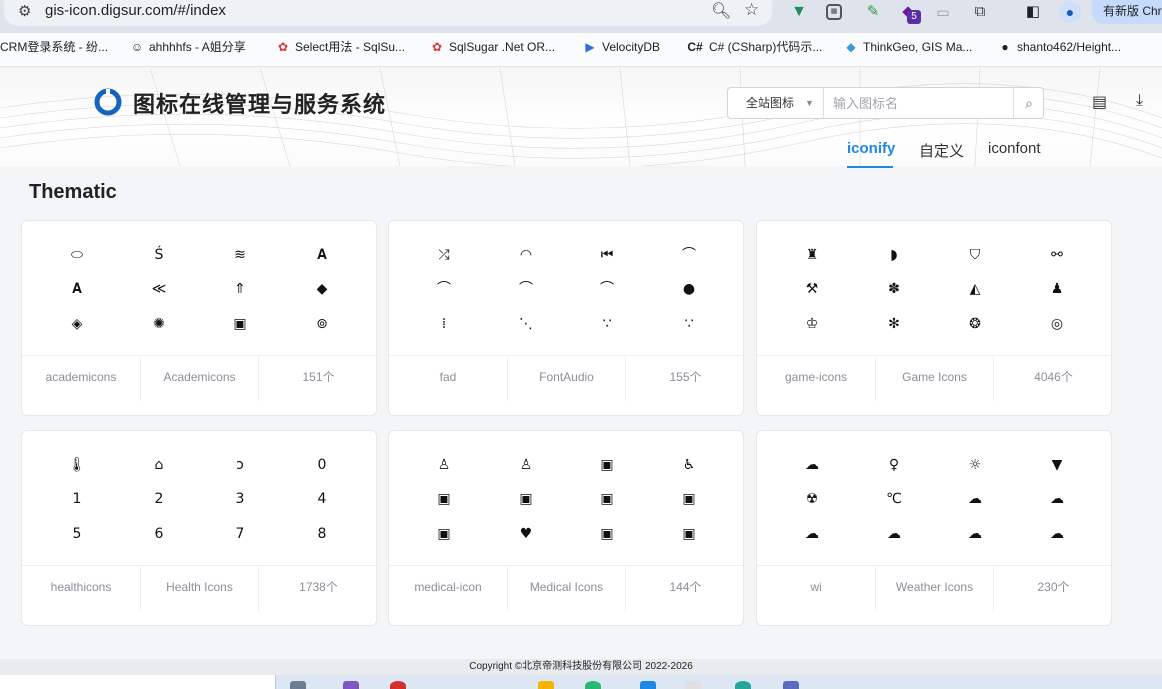 This screenshot has height=689, width=1162. I want to click on icon-preview-glyph: 0, so click(322, 465).